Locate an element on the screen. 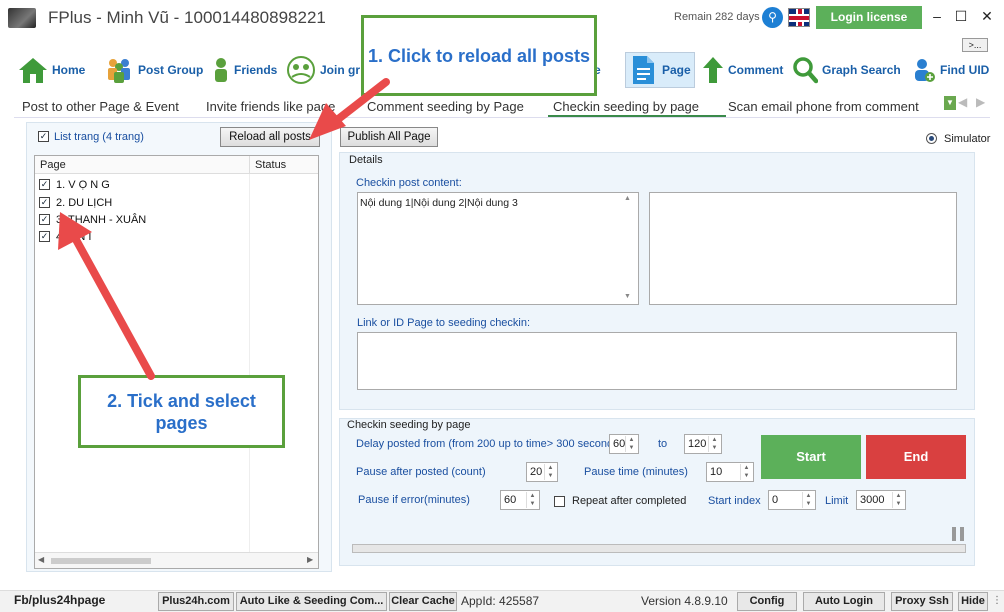 The width and height of the screenshot is (1004, 612). reload-all-posts-button: Reload all posts is located at coordinates (270, 137).